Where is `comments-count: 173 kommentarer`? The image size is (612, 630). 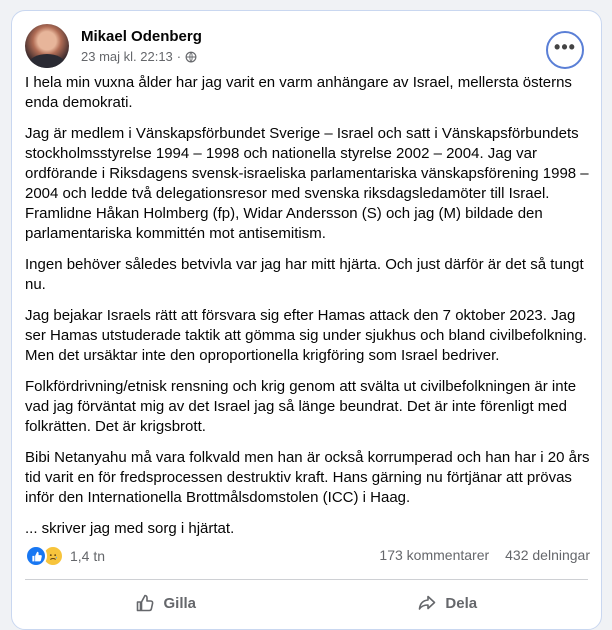 comments-count: 173 kommentarer is located at coordinates (434, 555).